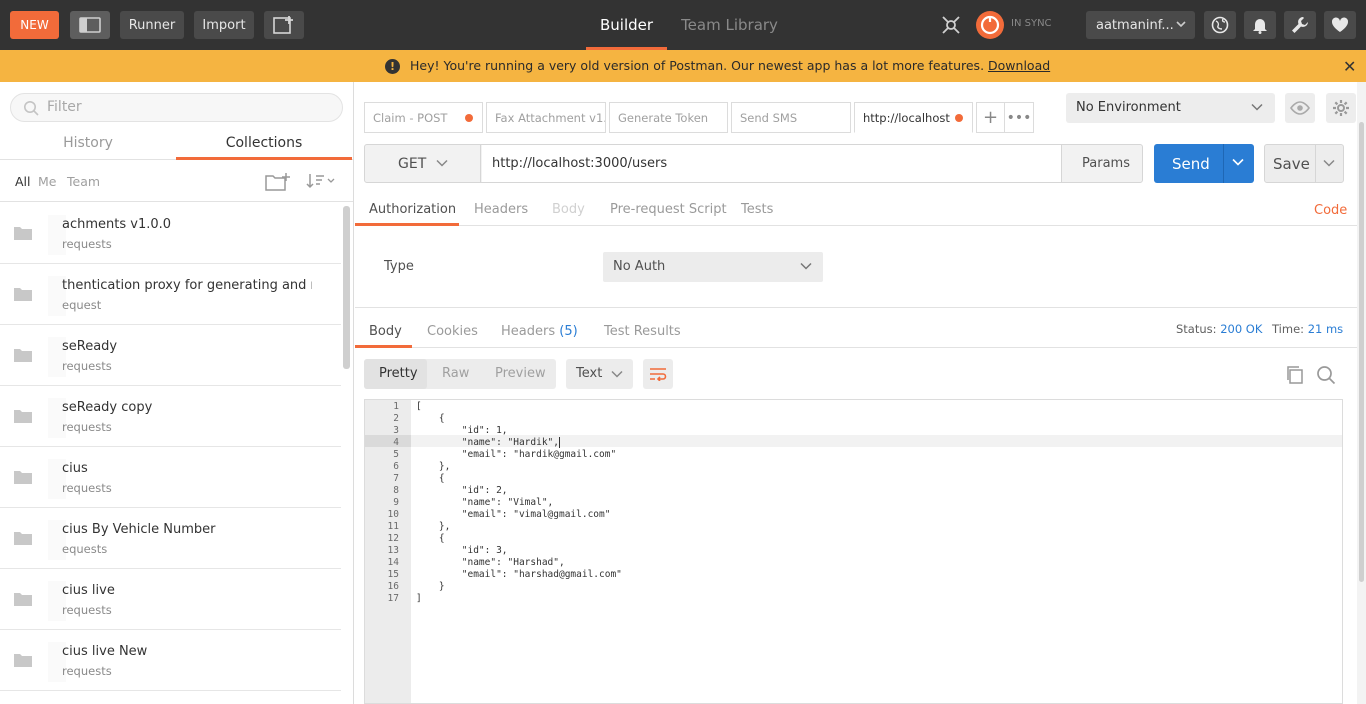 This screenshot has width=1366, height=704. What do you see at coordinates (170, 538) in the screenshot?
I see `list-item: cius By Vehicle Number equests` at bounding box center [170, 538].